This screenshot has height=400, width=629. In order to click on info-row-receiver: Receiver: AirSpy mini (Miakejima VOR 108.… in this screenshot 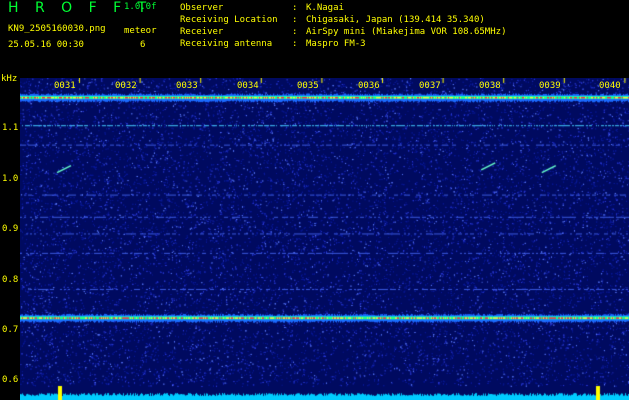, I will do `click(343, 32)`.